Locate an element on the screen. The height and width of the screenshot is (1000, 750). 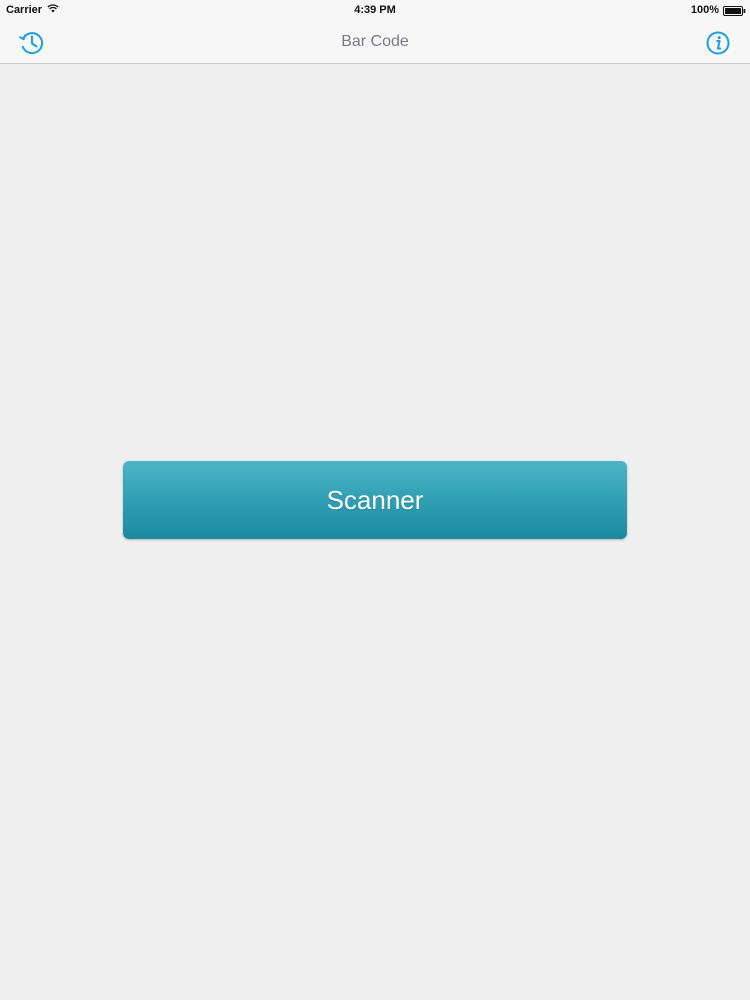
page-title: Bar Code is located at coordinates (375, 41).